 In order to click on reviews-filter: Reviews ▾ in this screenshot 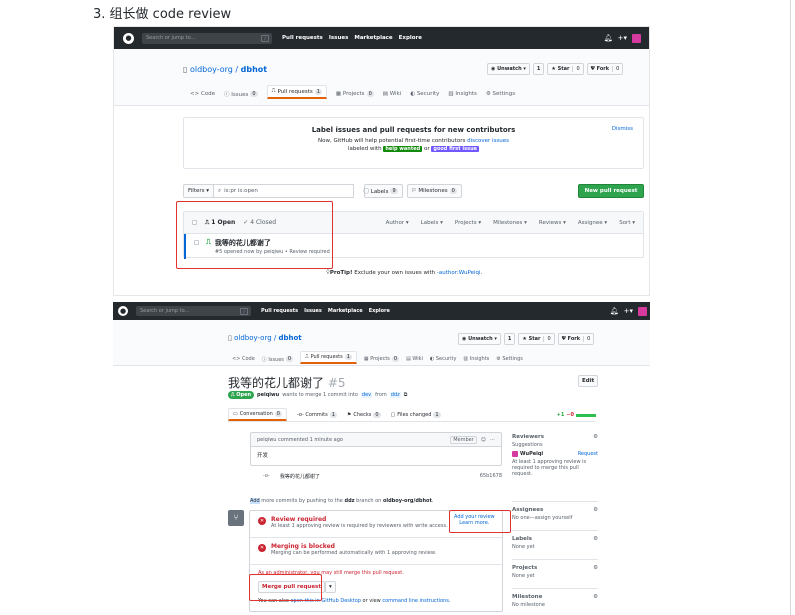, I will do `click(552, 223)`.